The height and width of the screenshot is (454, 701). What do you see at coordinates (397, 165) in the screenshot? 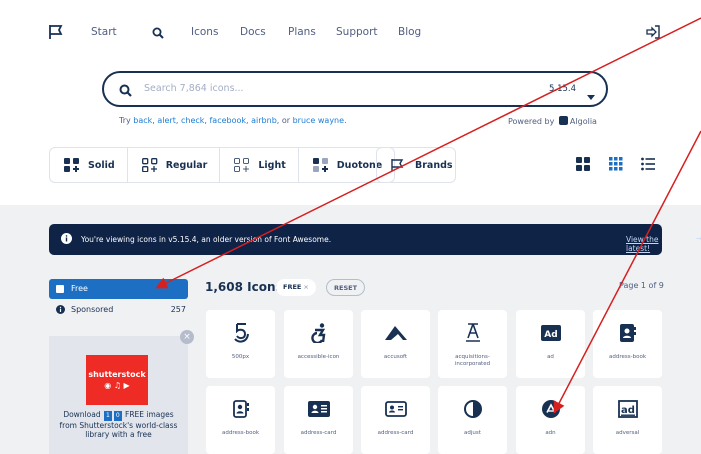
I see `flag-icon` at bounding box center [397, 165].